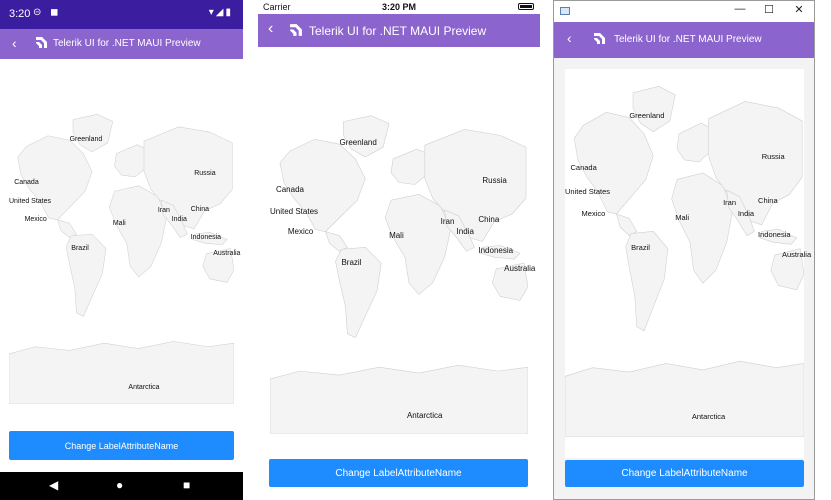 The height and width of the screenshot is (500, 831). Describe the element at coordinates (565, 11) in the screenshot. I see `app-window-icon` at that location.